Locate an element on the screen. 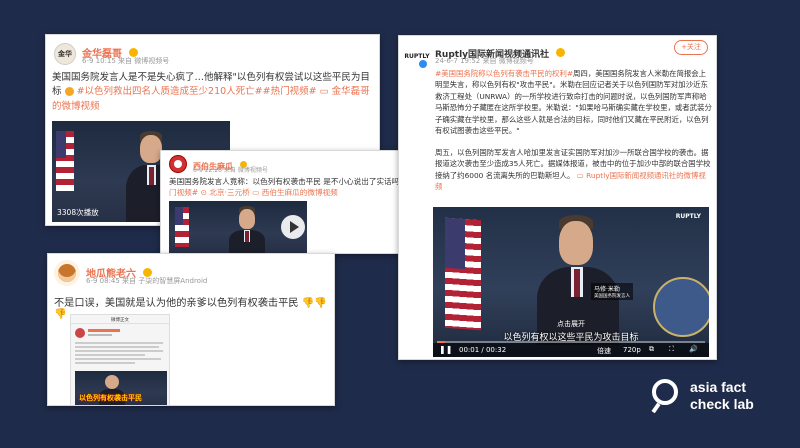 The height and width of the screenshot is (448, 800). avatar-text: 金华 is located at coordinates (65, 54).